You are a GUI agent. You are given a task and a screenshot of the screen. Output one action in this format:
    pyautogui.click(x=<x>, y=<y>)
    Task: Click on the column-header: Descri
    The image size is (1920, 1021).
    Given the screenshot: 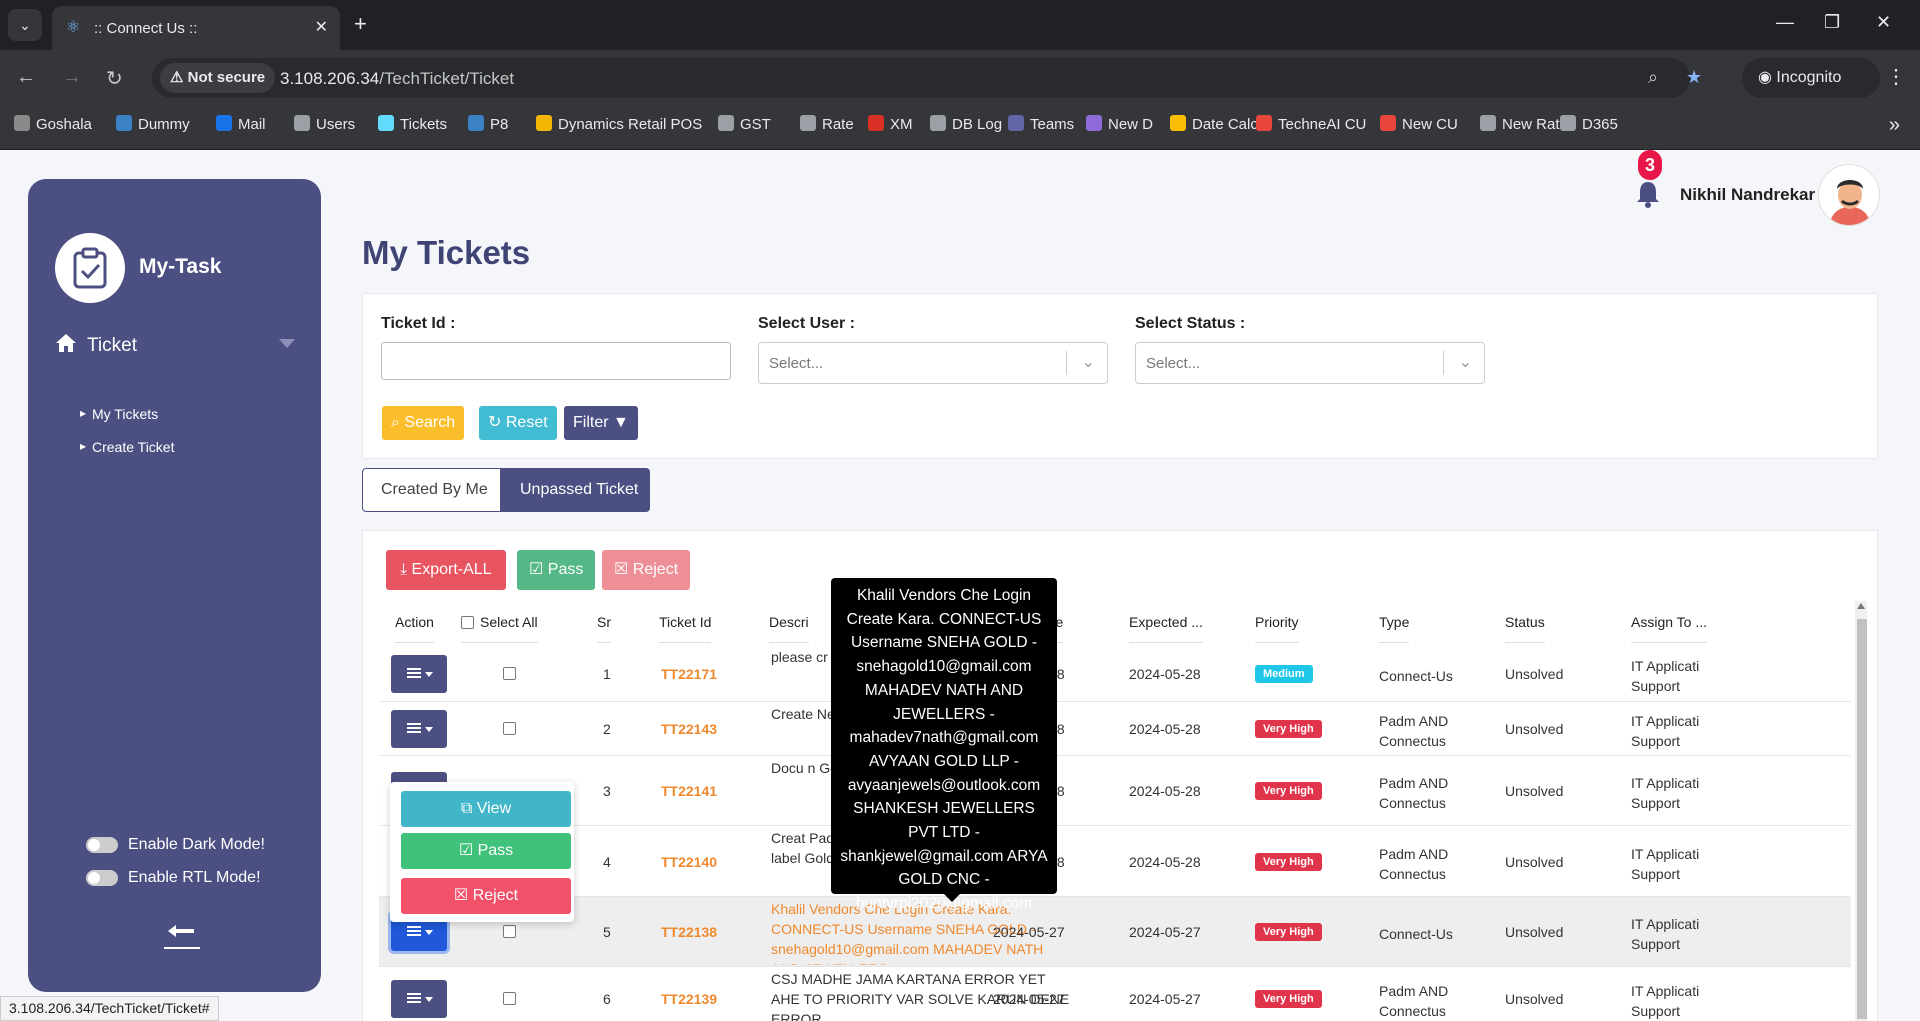 What is the action you would take?
    pyautogui.click(x=789, y=622)
    